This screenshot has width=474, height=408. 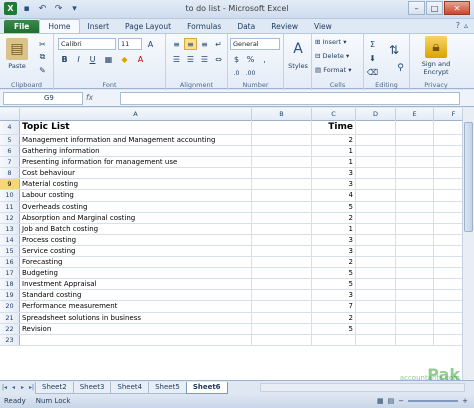 I want to click on select-all-corner, so click(x=10, y=114).